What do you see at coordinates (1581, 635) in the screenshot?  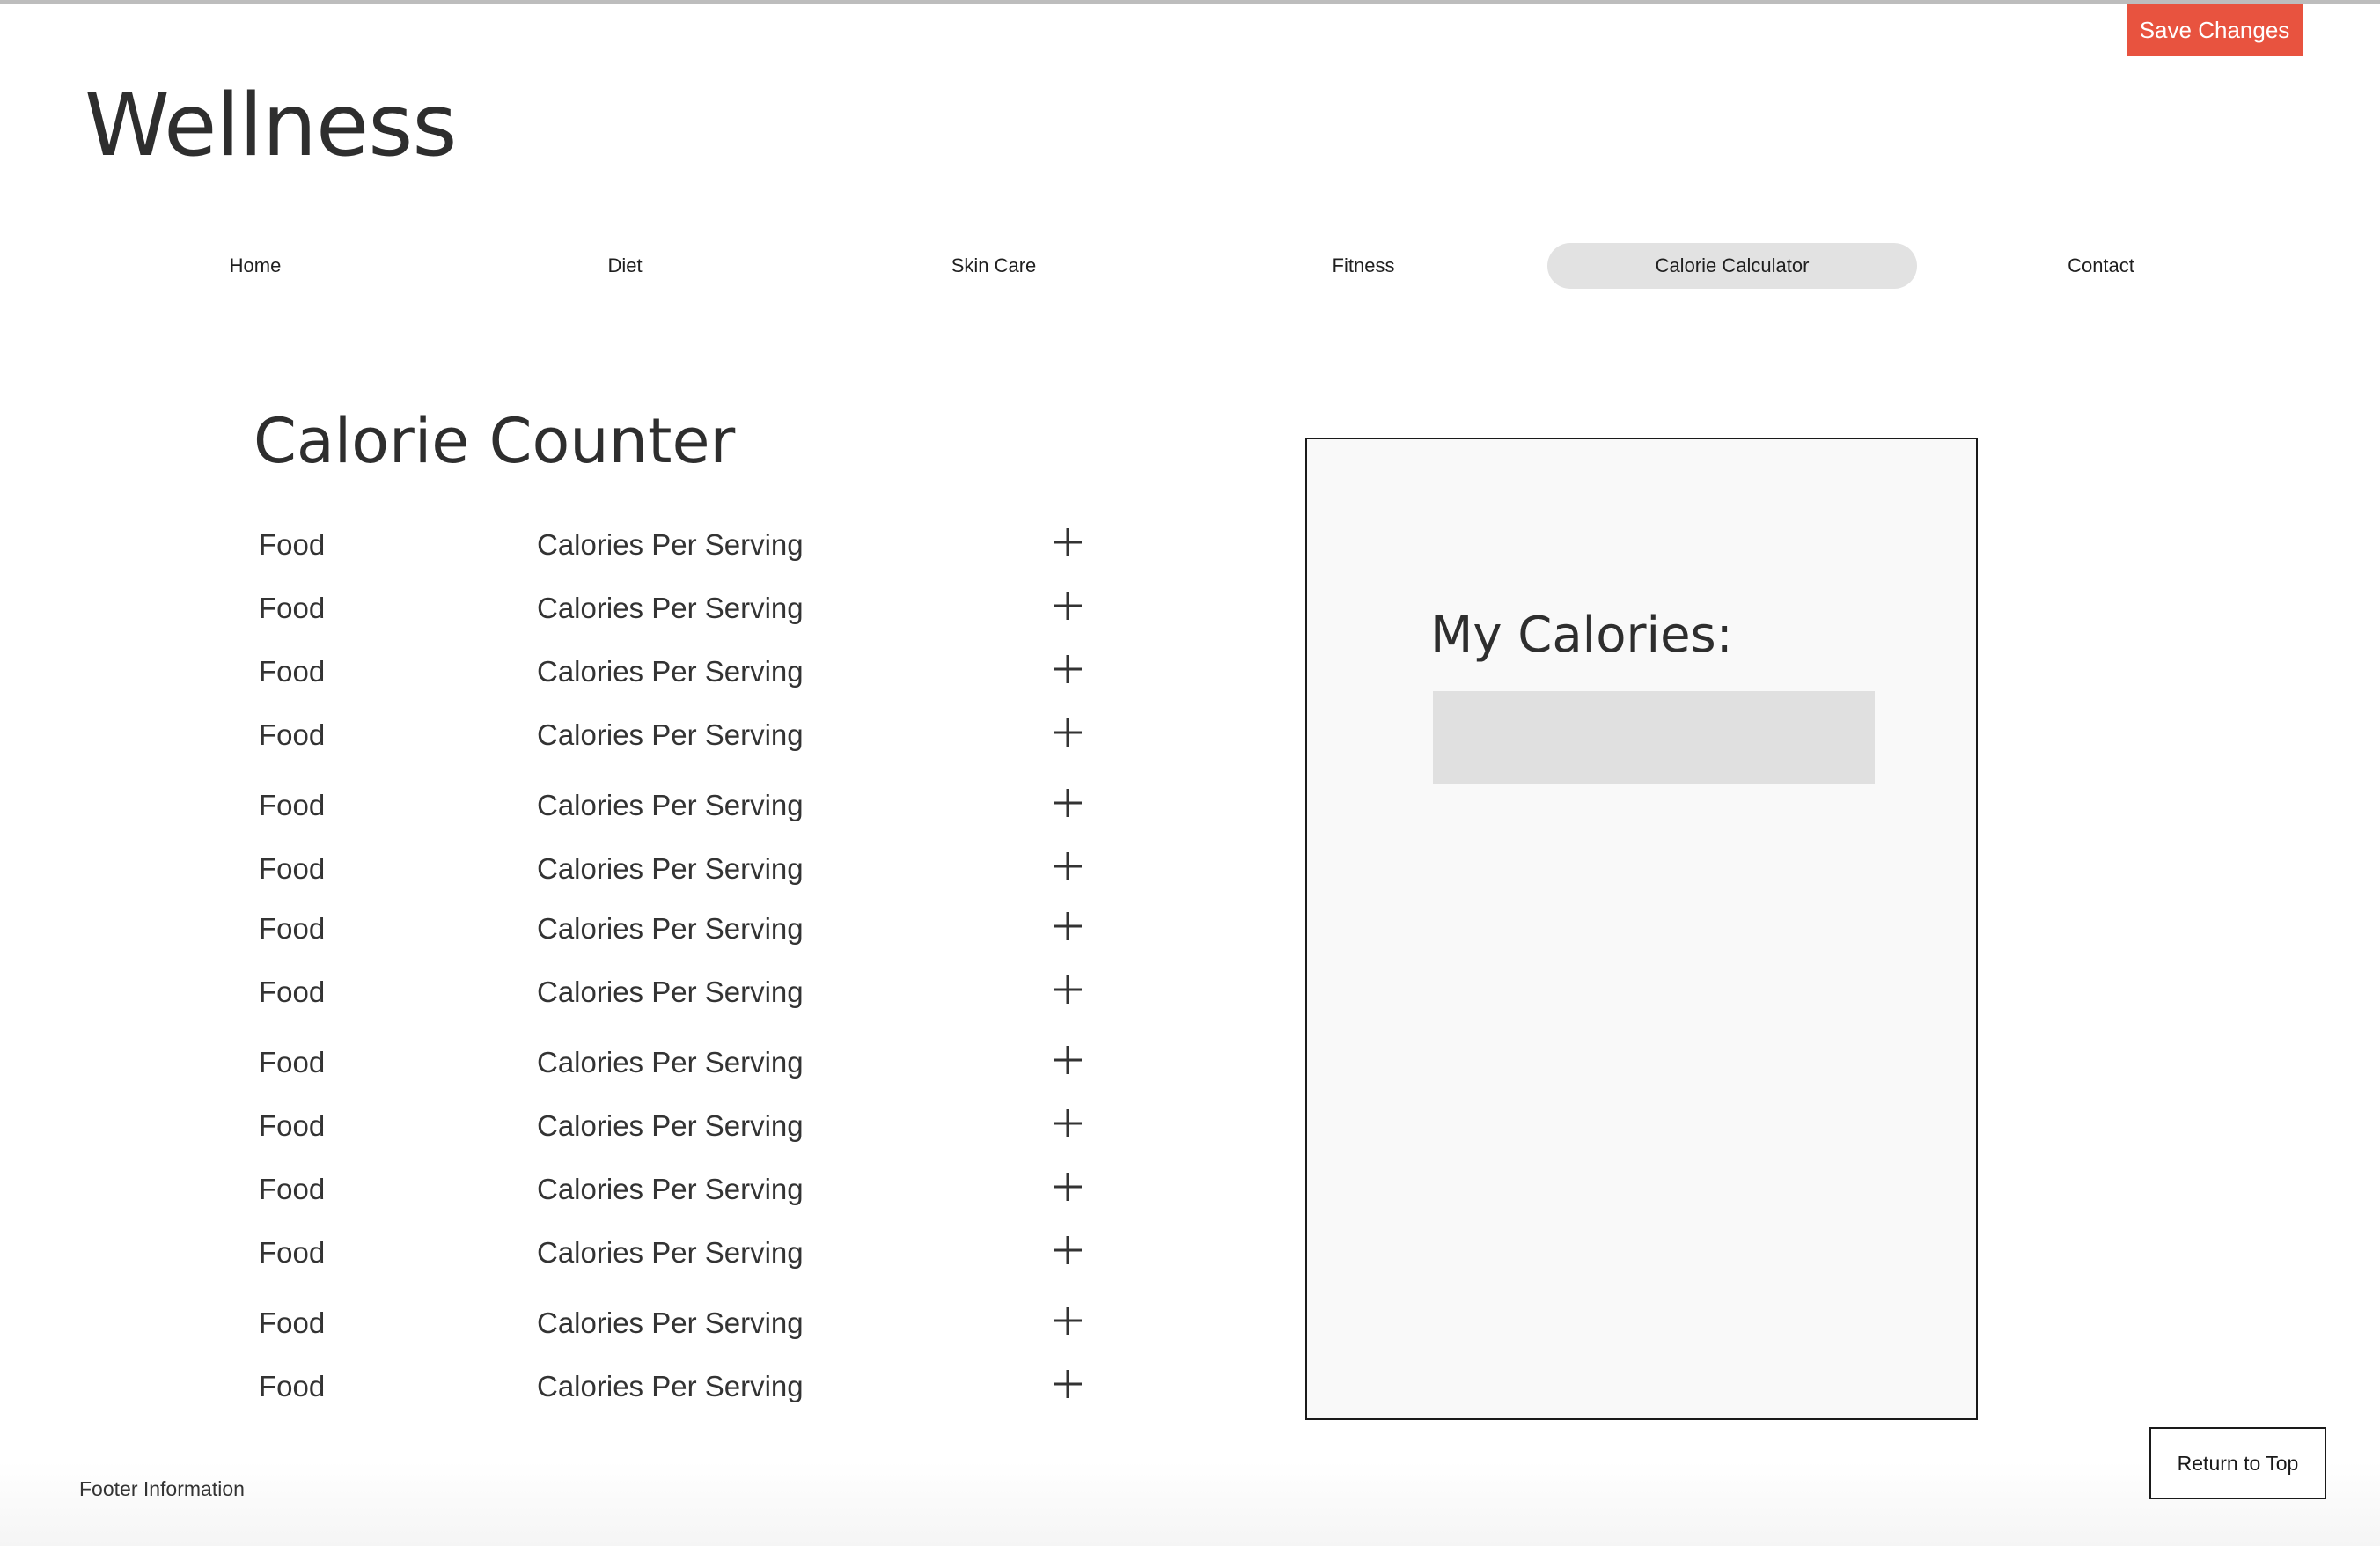 I see `my-calories-heading: My Calories:` at bounding box center [1581, 635].